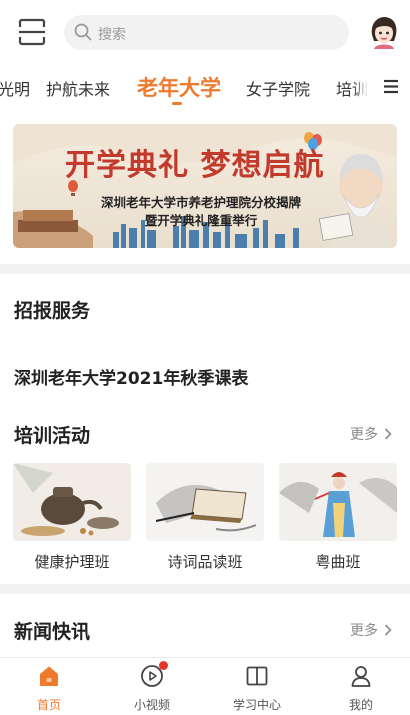 The height and width of the screenshot is (715, 410). I want to click on active-tab-indicator, so click(177, 103).